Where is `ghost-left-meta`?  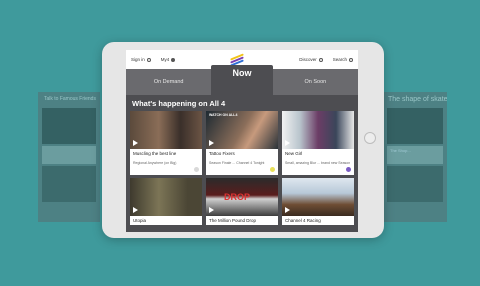 ghost-left-meta is located at coordinates (69, 155).